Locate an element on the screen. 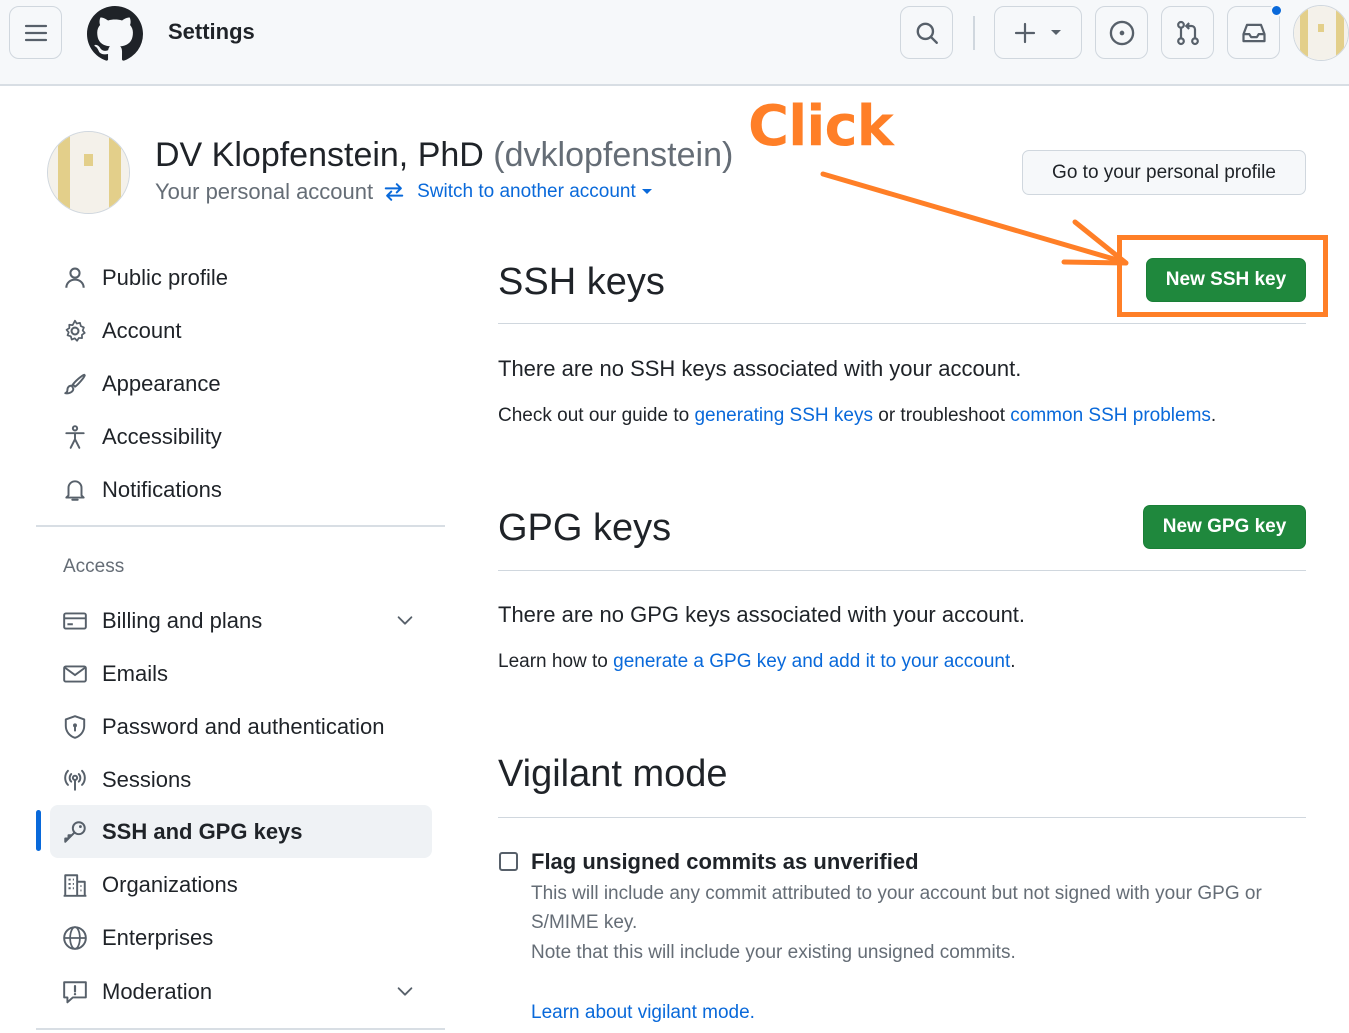 This screenshot has width=1349, height=1033. sidebar-item-label: Billing and plans is located at coordinates (182, 620).